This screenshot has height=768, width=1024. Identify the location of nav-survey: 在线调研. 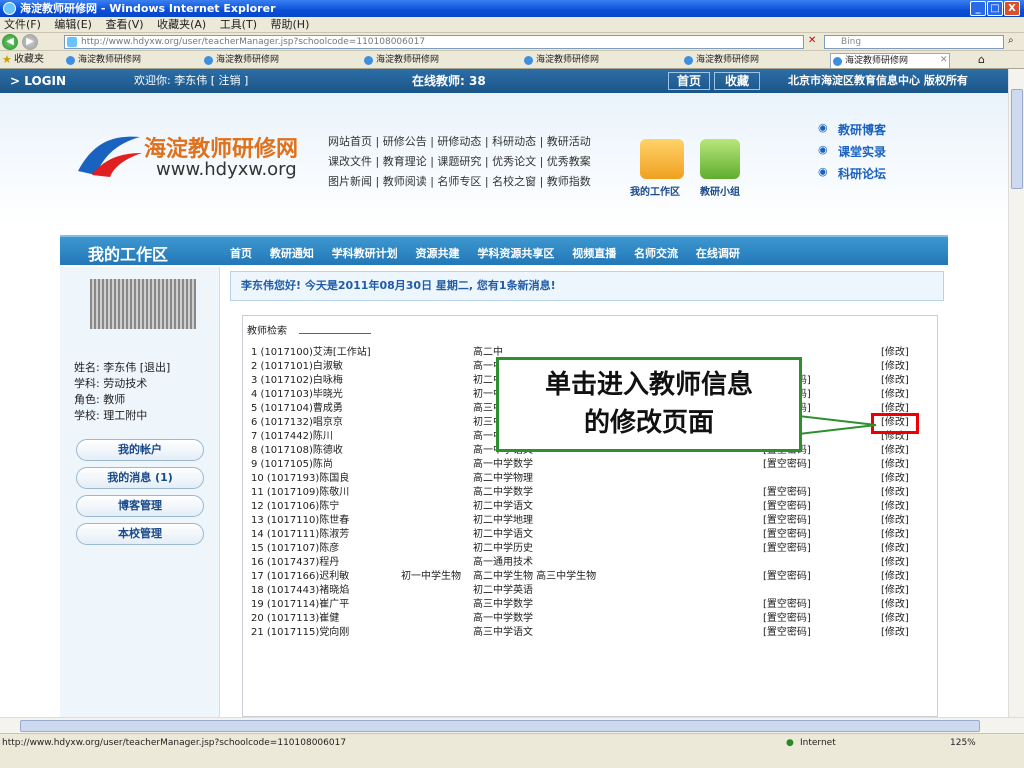
(718, 253).